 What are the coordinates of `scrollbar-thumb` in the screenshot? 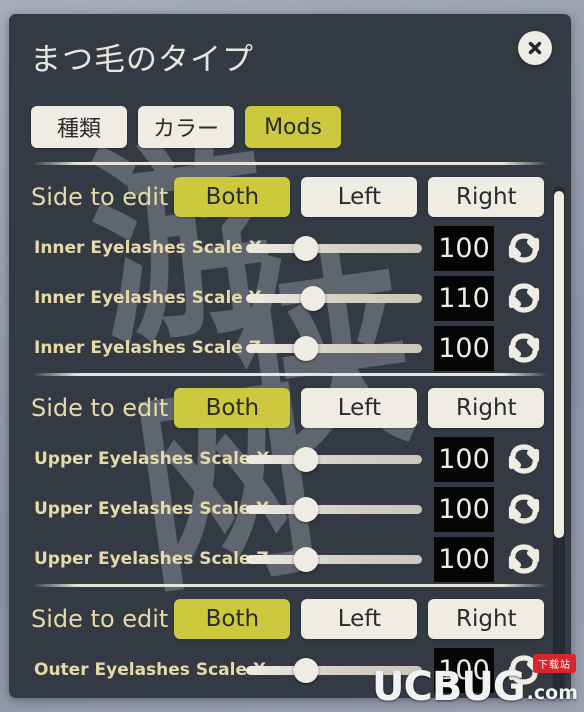 It's located at (559, 364).